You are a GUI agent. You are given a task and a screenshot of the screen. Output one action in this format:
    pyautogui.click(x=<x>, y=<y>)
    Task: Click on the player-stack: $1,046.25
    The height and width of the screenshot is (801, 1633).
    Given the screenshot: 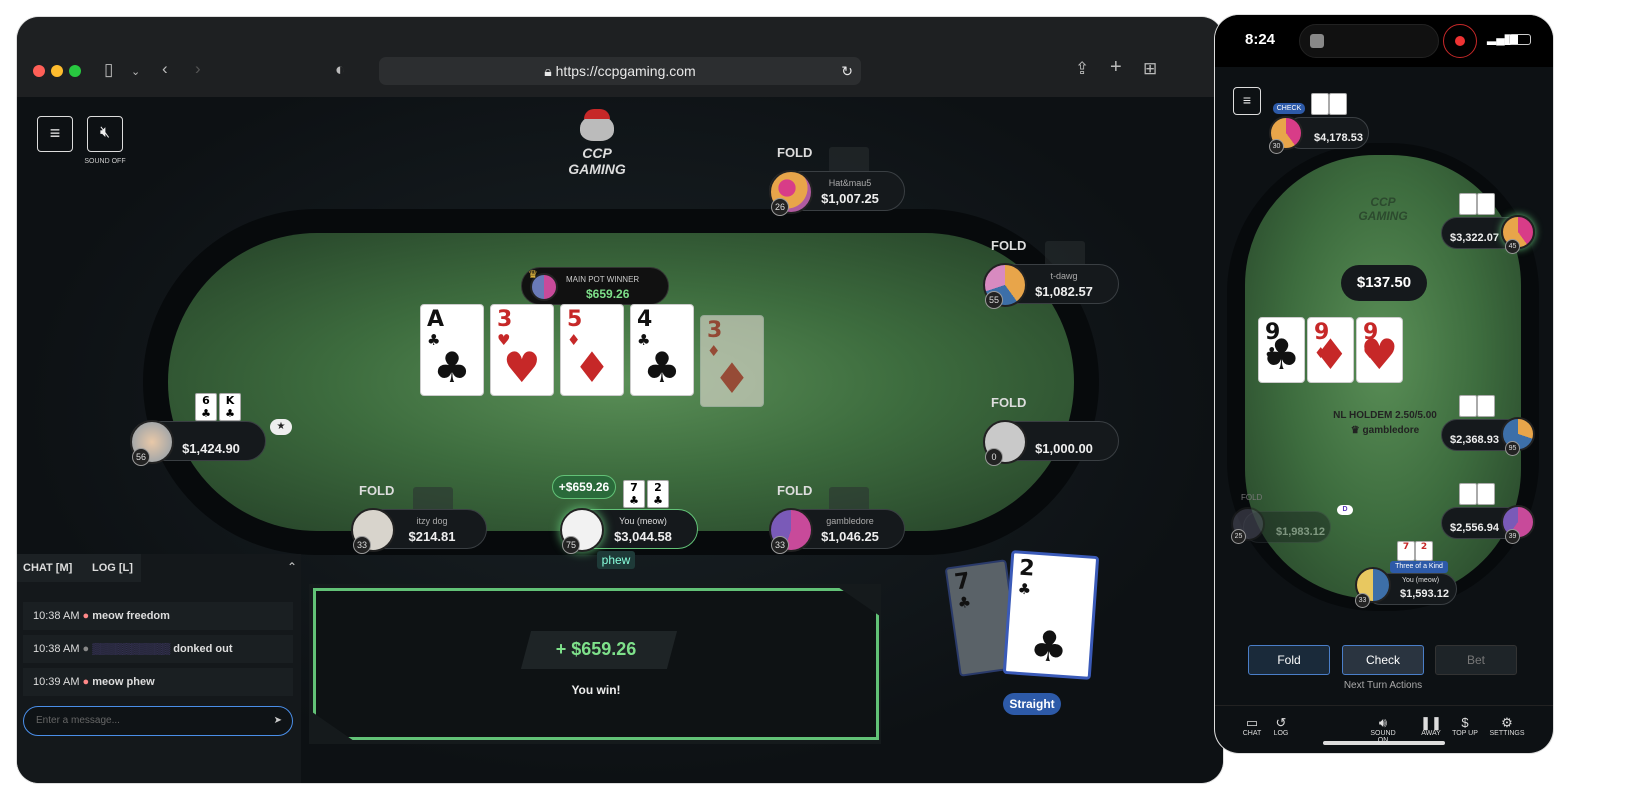 What is the action you would take?
    pyautogui.click(x=850, y=536)
    